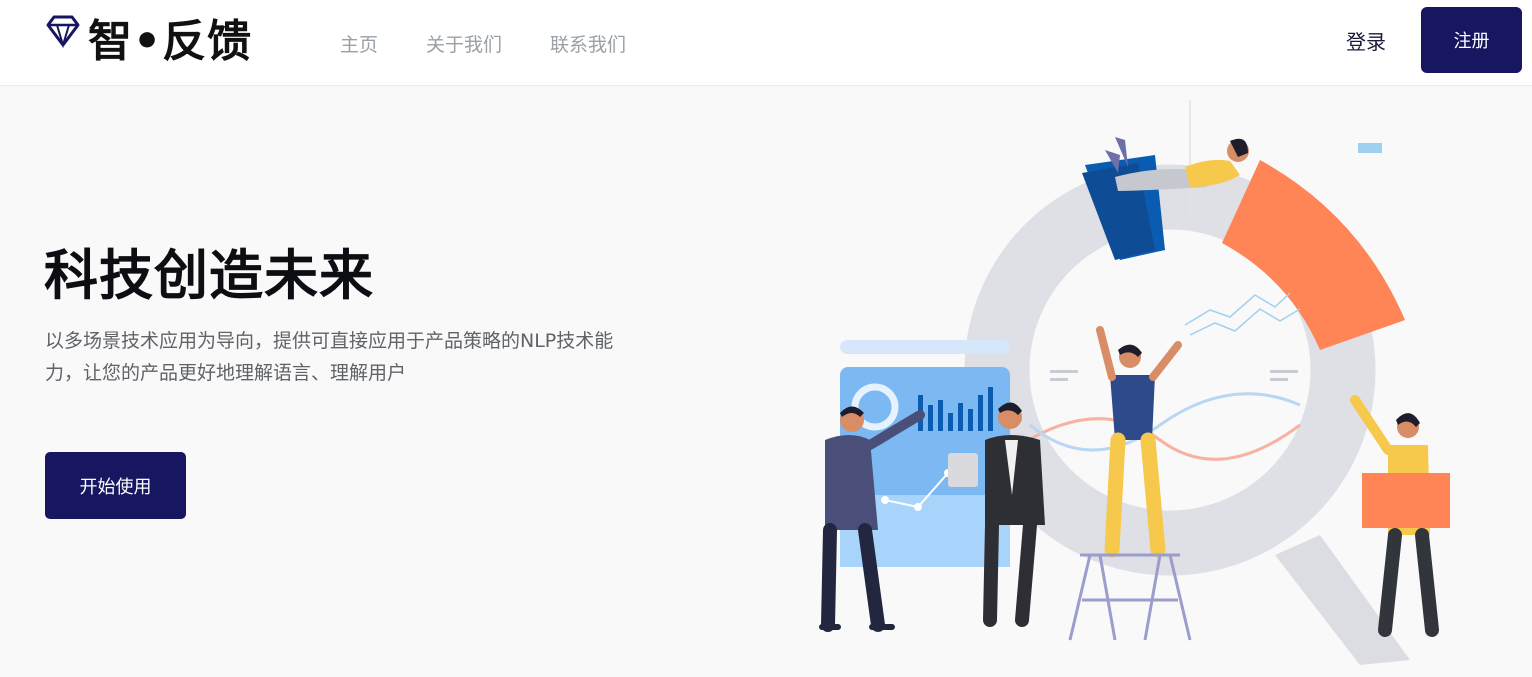 Image resolution: width=1532 pixels, height=677 pixels. Describe the element at coordinates (1400, 516) in the screenshot. I see `person-holding-box-graphic` at that location.